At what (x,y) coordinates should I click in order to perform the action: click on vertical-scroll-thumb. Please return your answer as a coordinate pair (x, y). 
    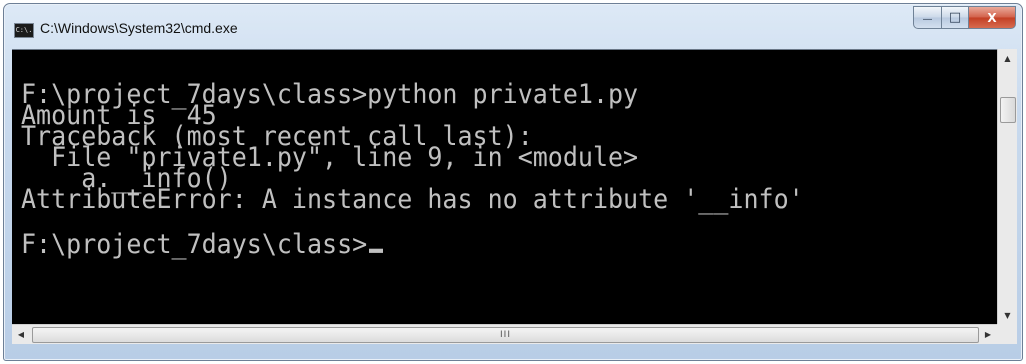
    Looking at the image, I should click on (1008, 110).